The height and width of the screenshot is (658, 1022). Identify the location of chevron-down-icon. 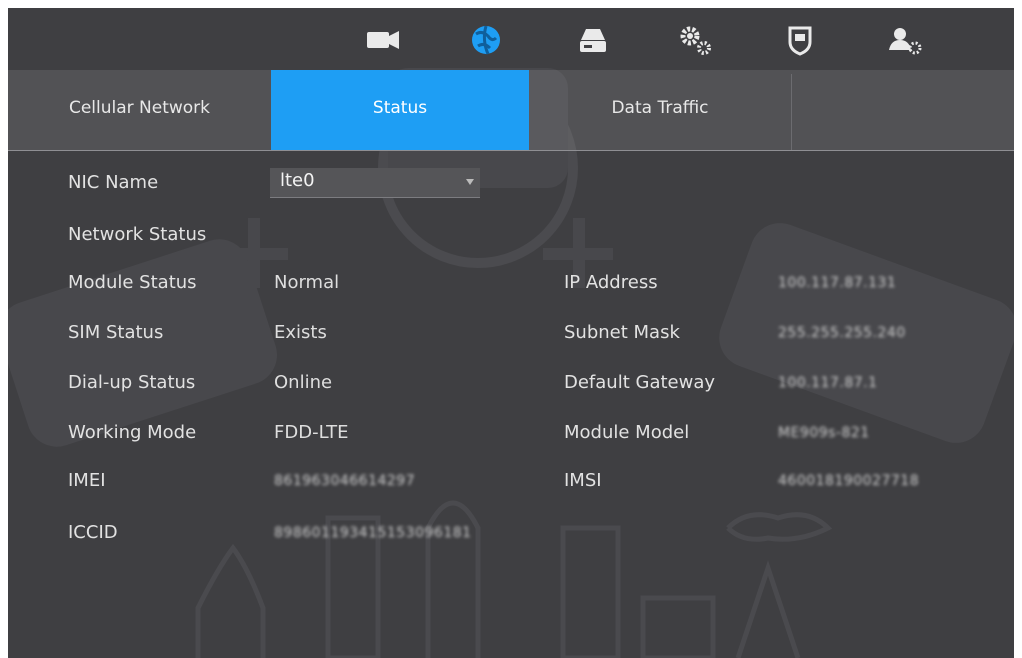
(470, 182).